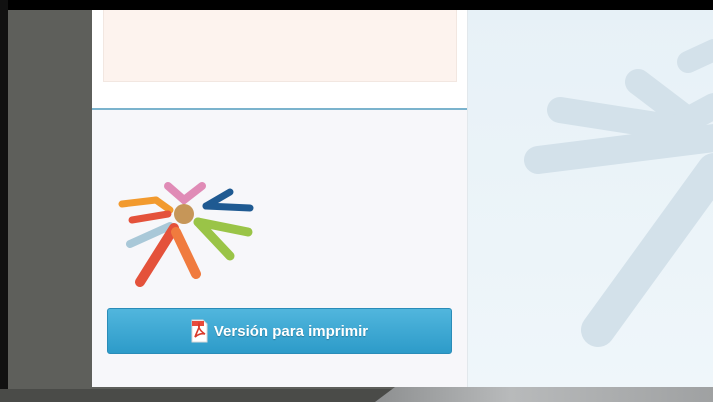  What do you see at coordinates (199, 331) in the screenshot?
I see `pdf-icon` at bounding box center [199, 331].